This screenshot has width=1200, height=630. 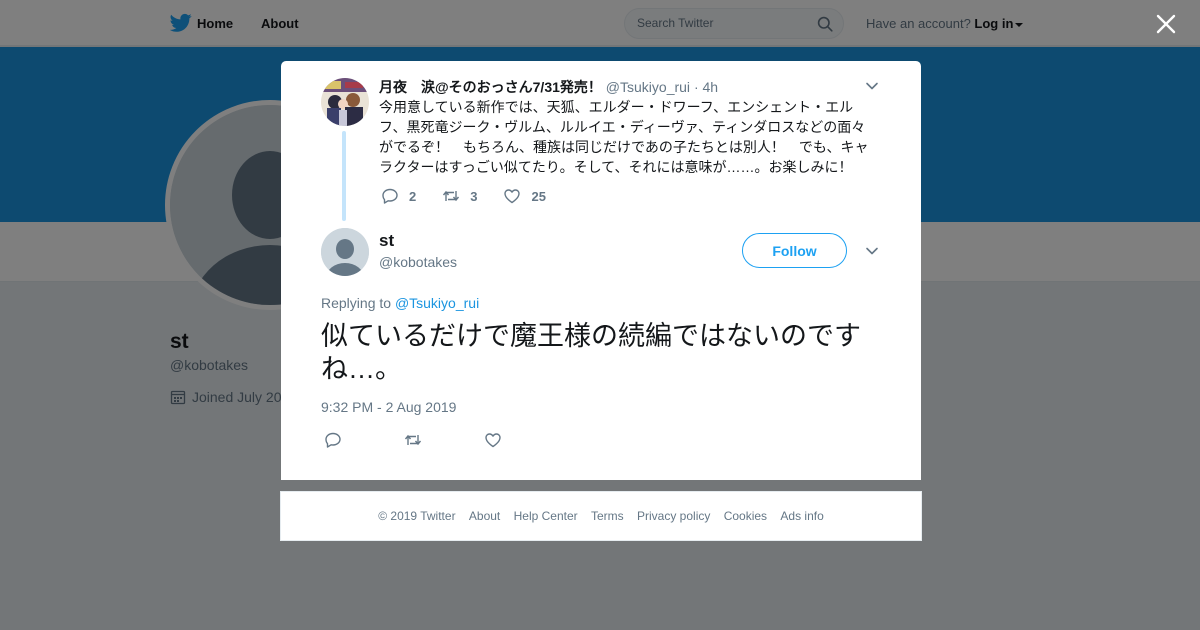 I want to click on footer-link-ads-info: Ads info, so click(x=801, y=516).